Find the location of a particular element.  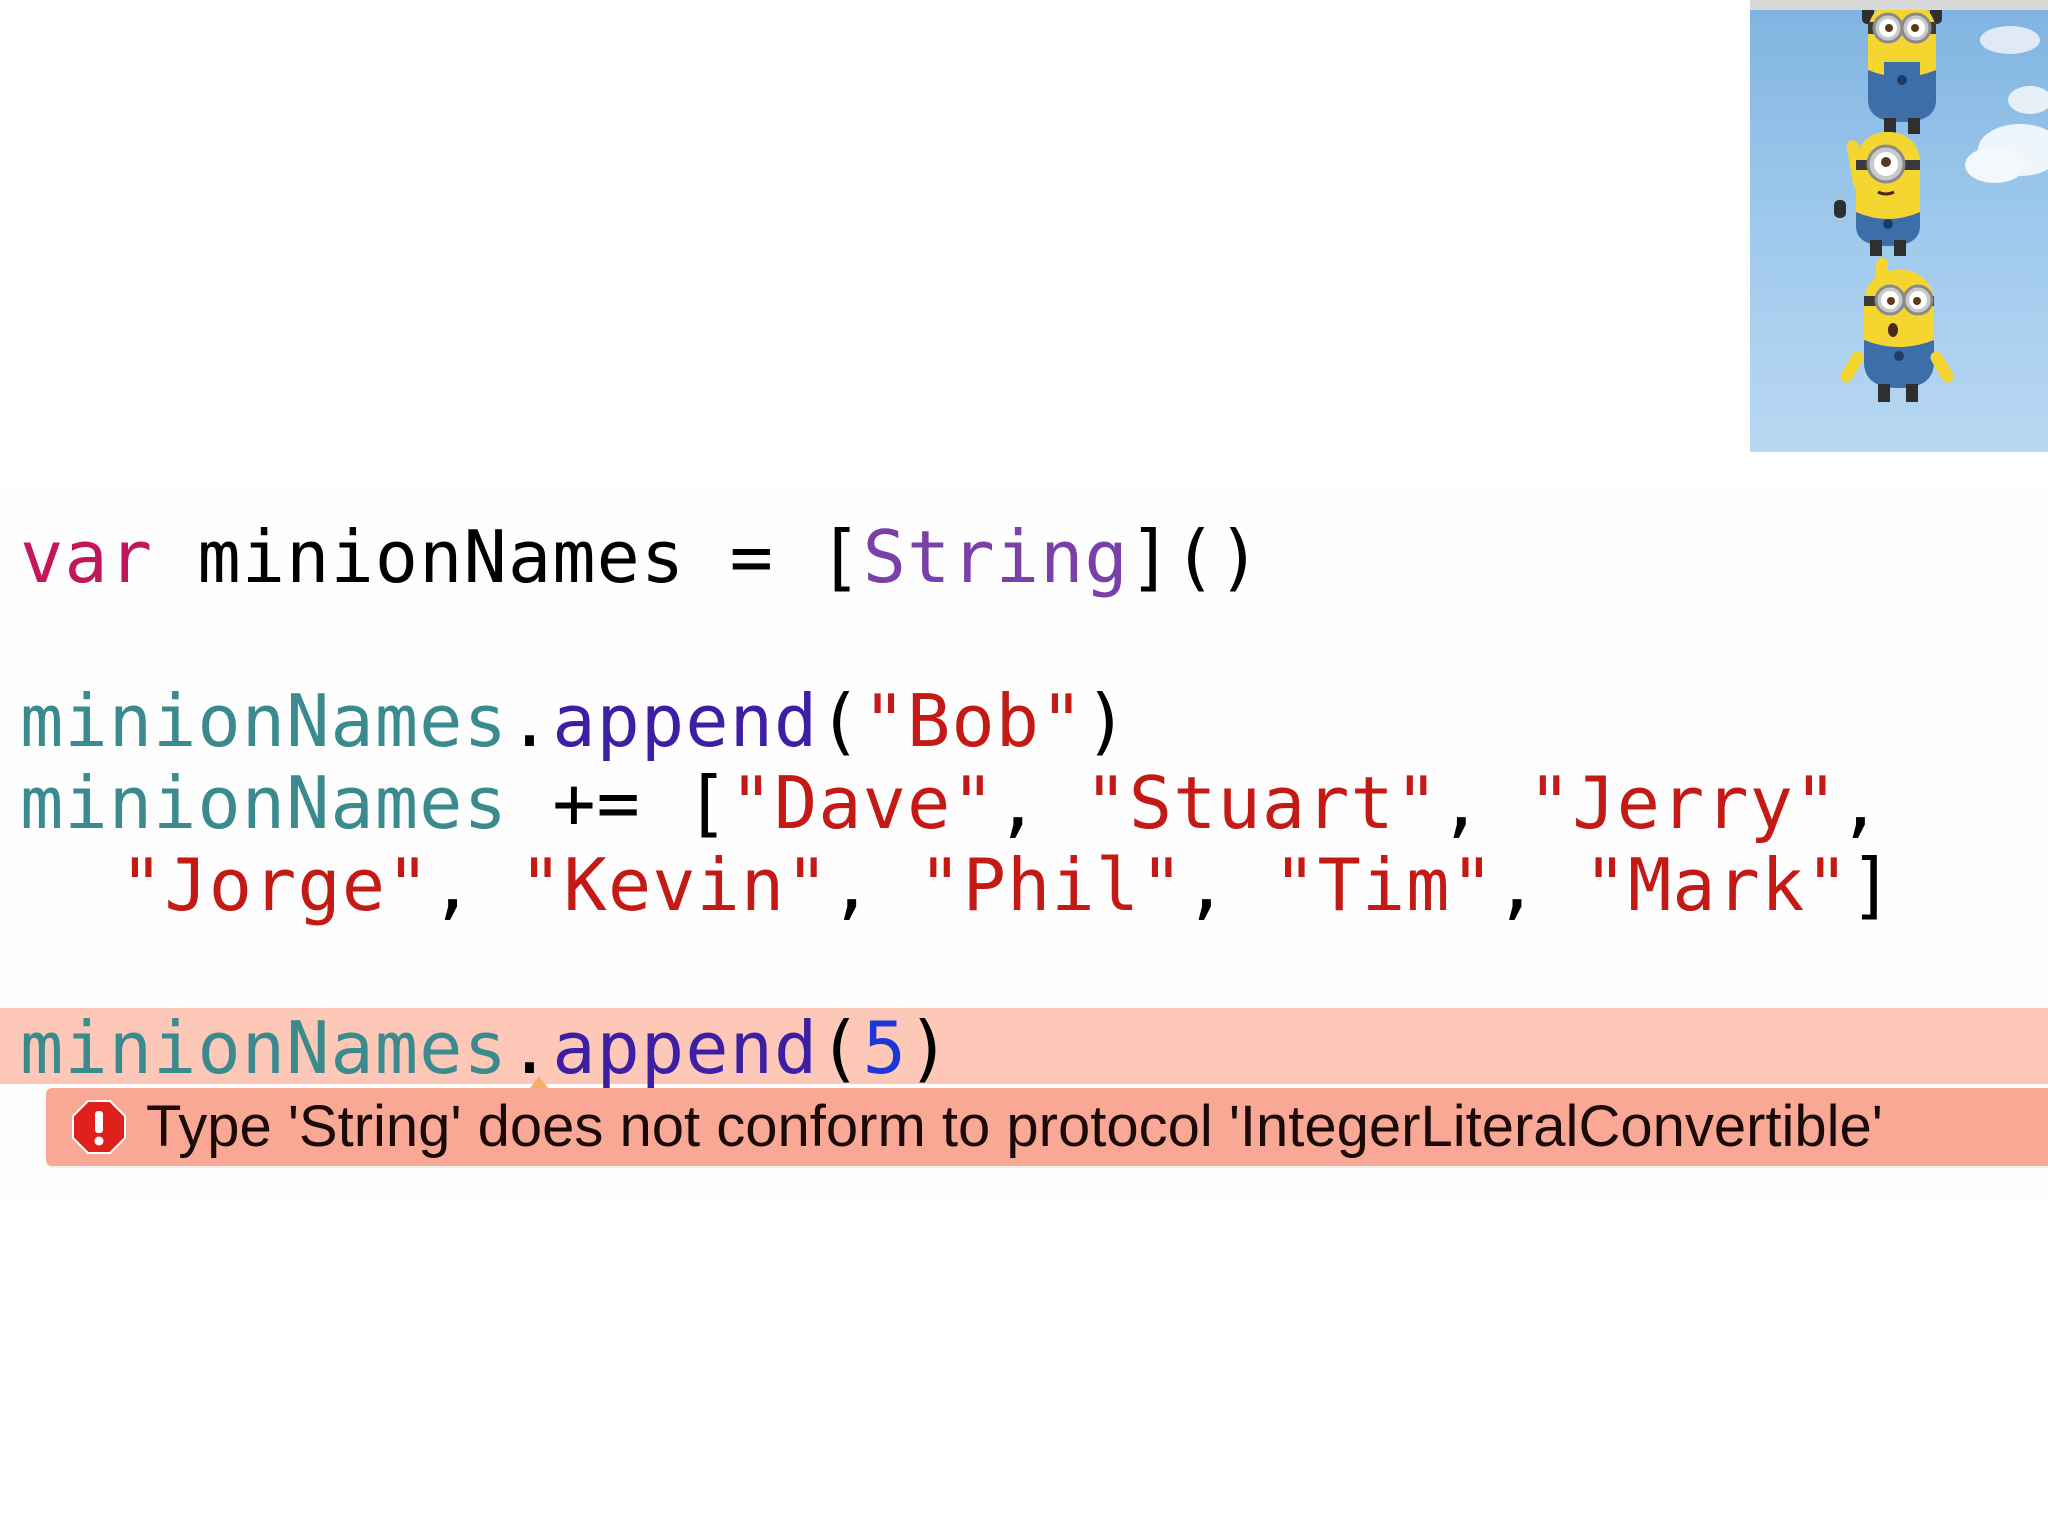

string-literal: "Mark" is located at coordinates (1716, 885).